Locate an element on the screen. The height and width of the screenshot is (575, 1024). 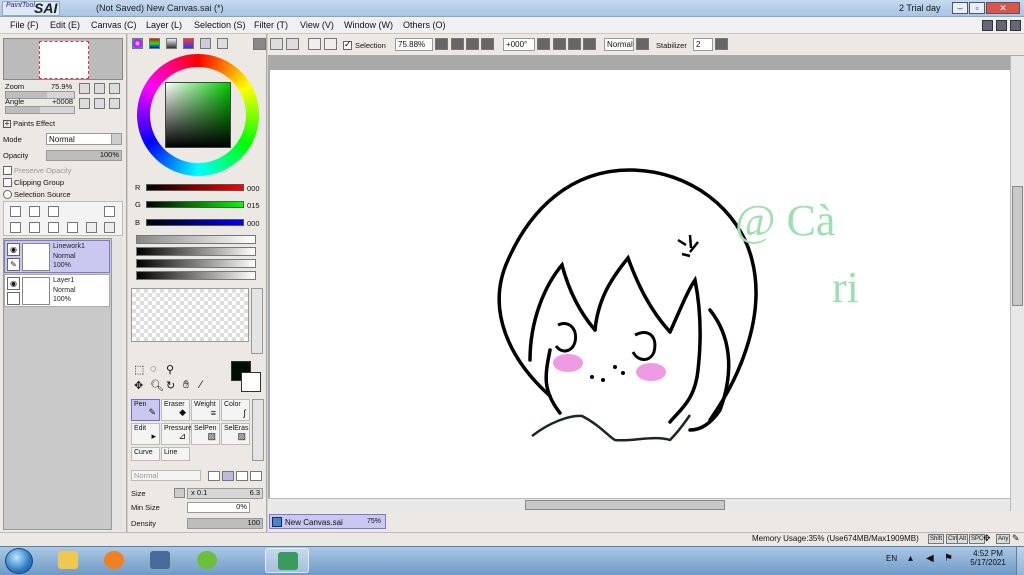
rotate-reset-button is located at coordinates (114, 103).